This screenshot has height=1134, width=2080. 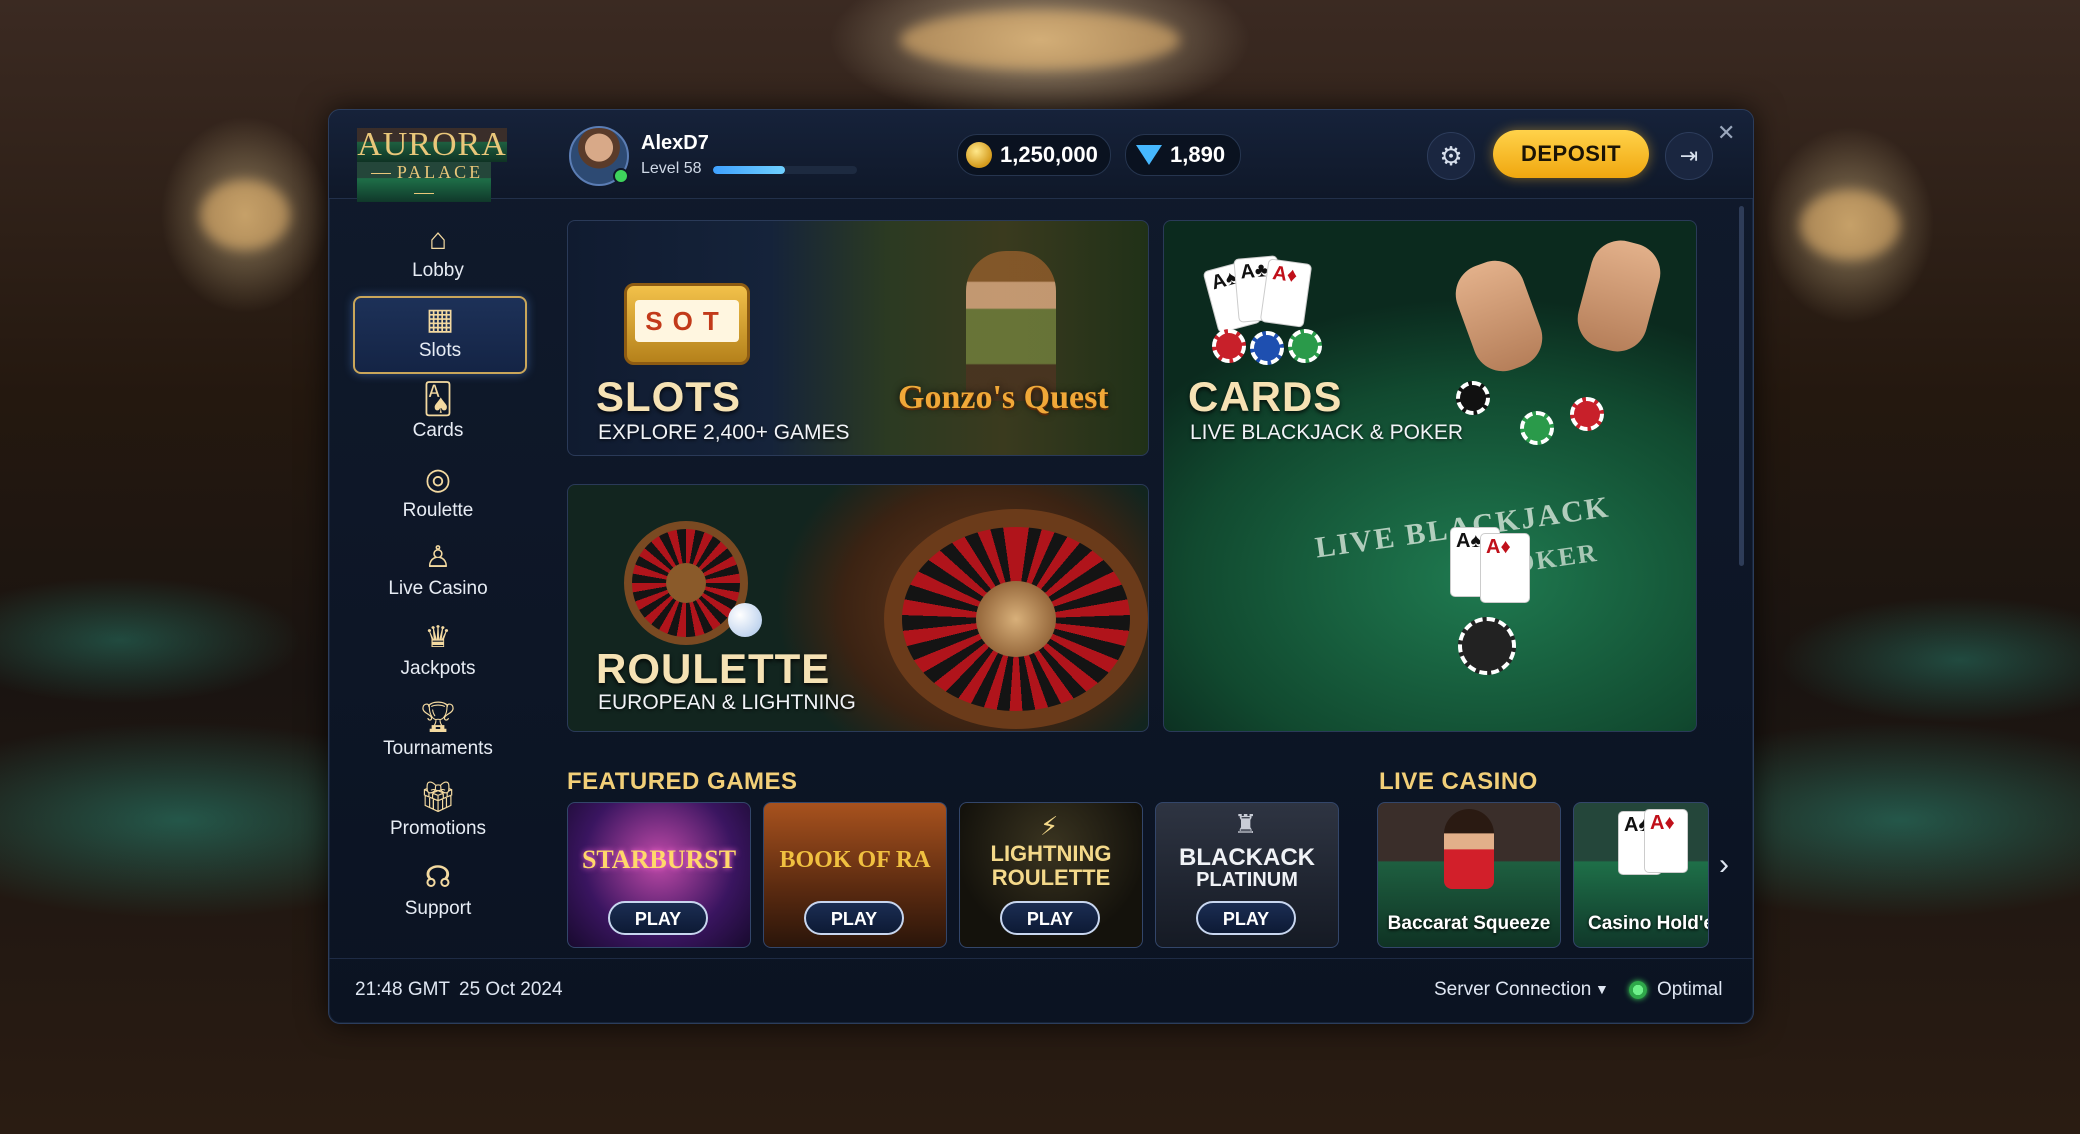 I want to click on cards-tile-title: CARDS, so click(x=1265, y=396).